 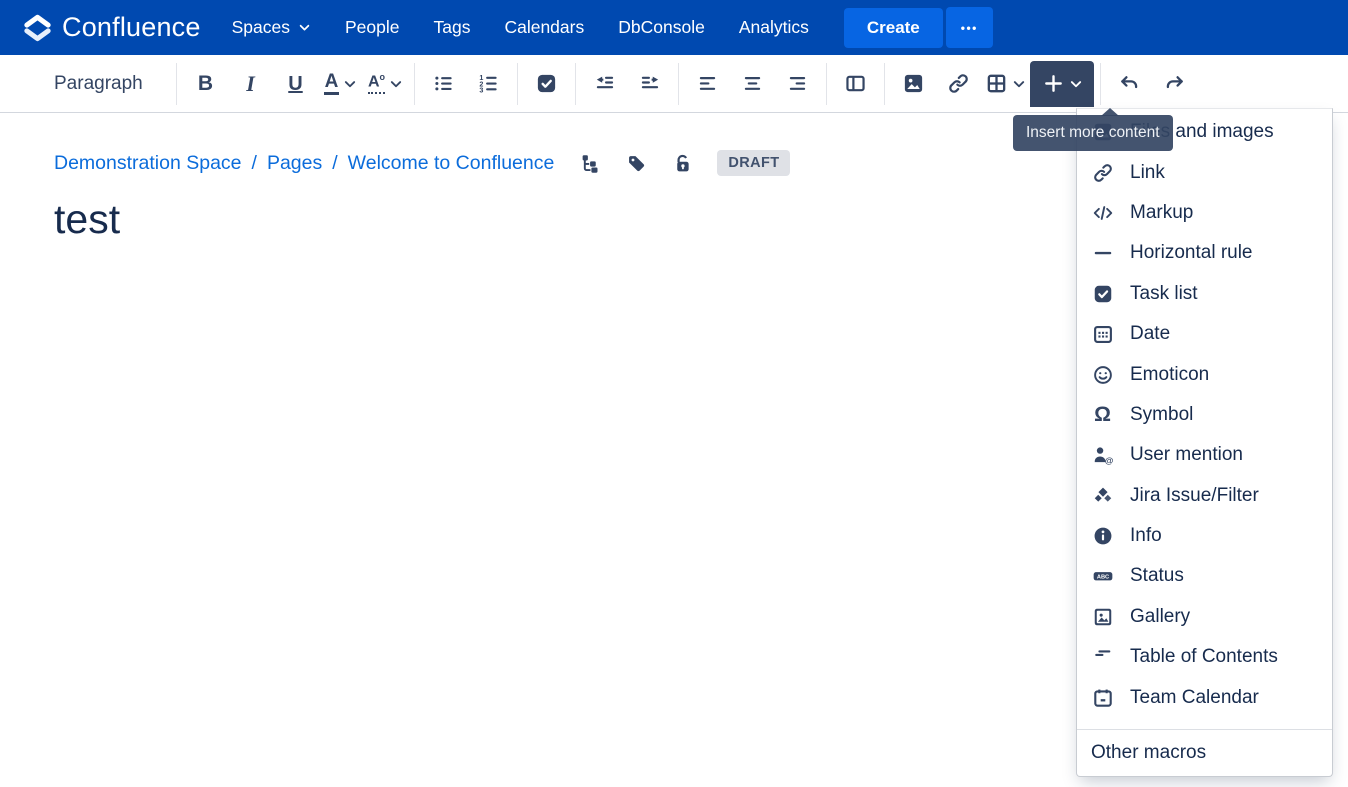 I want to click on gallery-icon, so click(x=1102, y=616).